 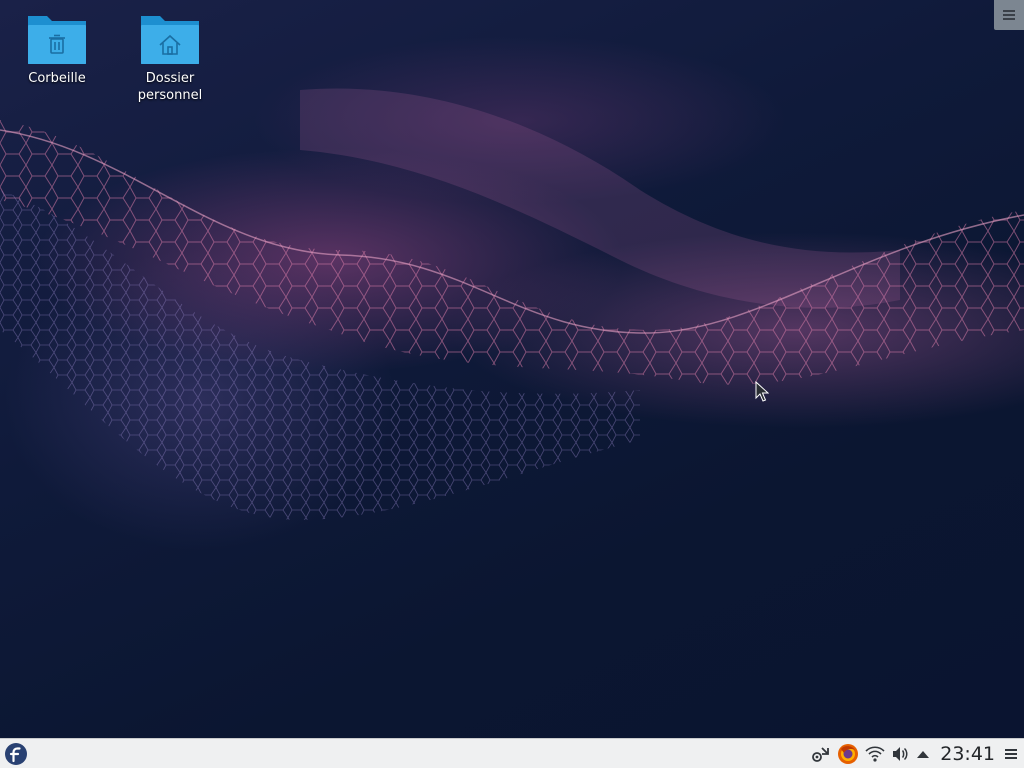 I want to click on digital-clock: 23:41, so click(x=967, y=754).